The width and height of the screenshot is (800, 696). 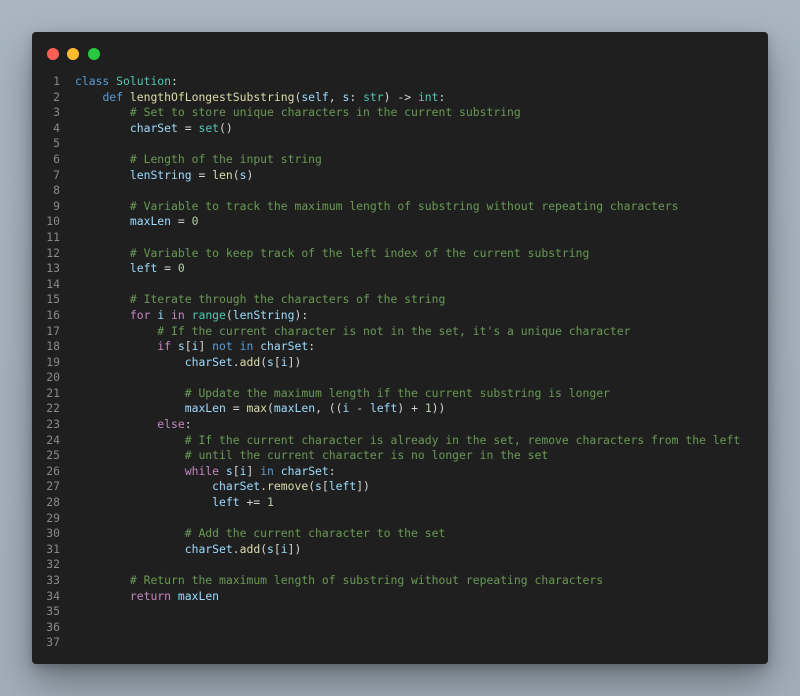 I want to click on code-line: 6 # Length of the input string, so click(x=400, y=160).